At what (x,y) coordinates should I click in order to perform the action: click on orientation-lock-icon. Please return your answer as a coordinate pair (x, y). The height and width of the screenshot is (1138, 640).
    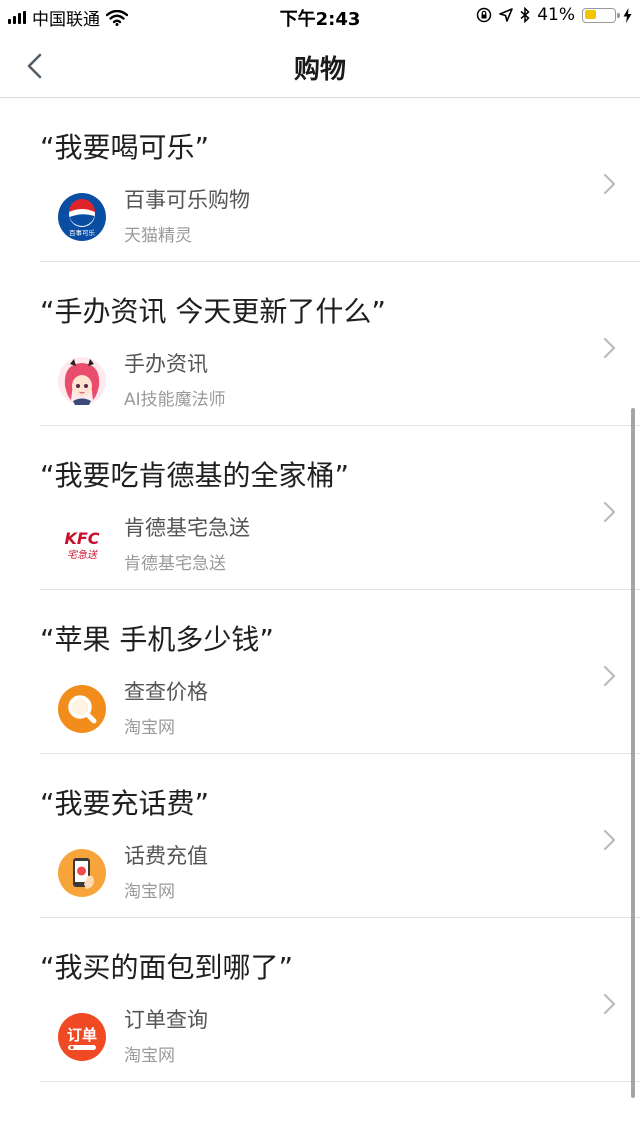
    Looking at the image, I should click on (484, 15).